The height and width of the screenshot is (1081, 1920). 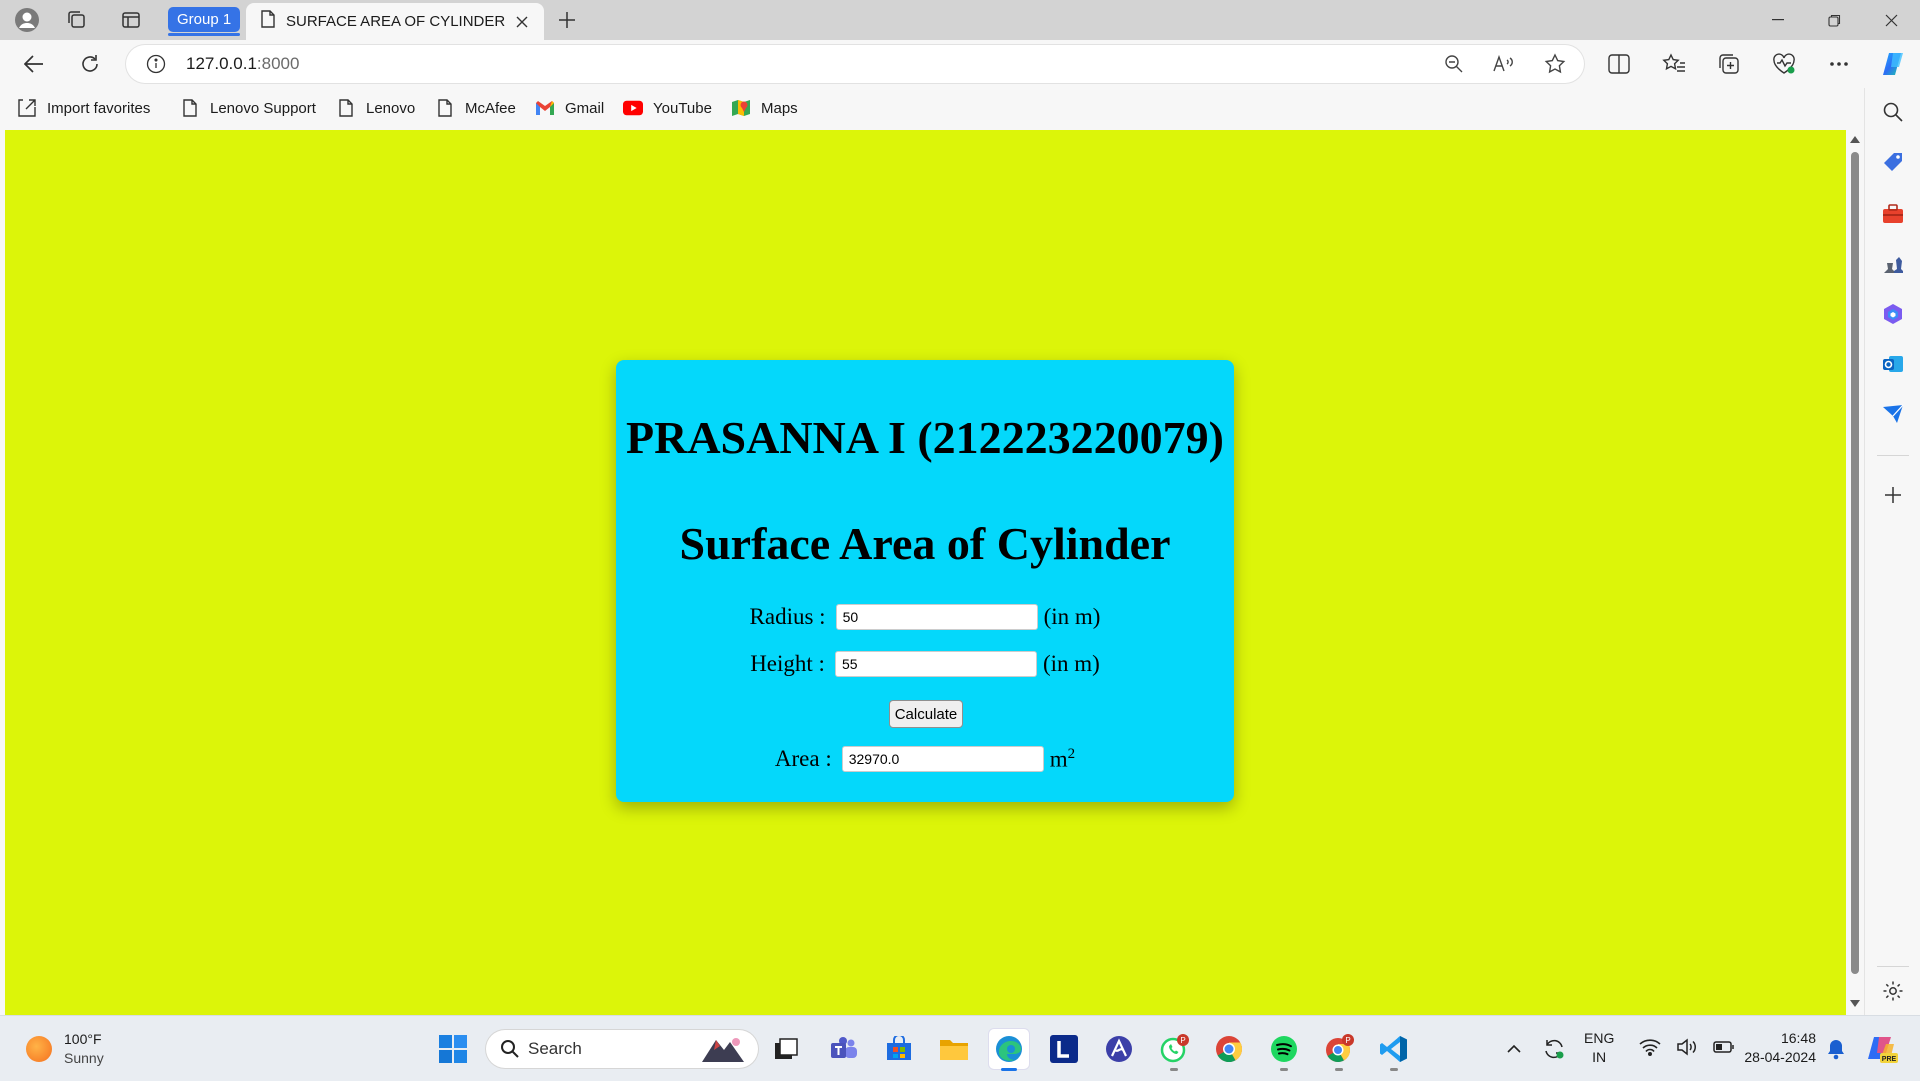 What do you see at coordinates (1836, 1049) in the screenshot?
I see `notifications-bell-icon` at bounding box center [1836, 1049].